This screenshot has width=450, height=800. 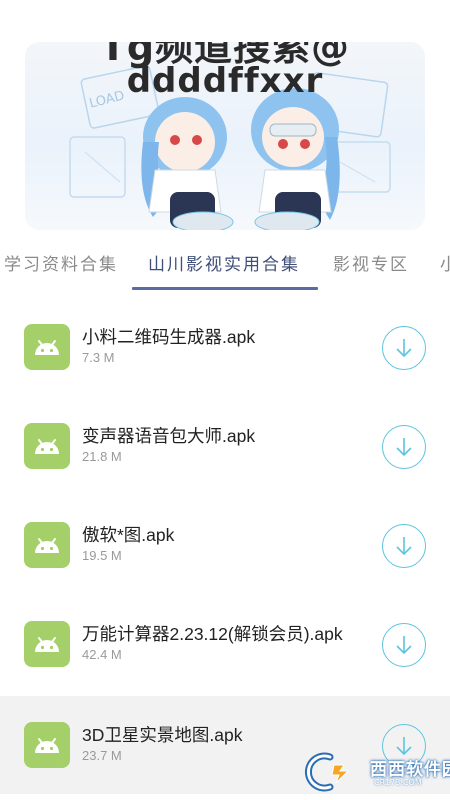 I want to click on app-size: 7.3 M, so click(x=98, y=357).